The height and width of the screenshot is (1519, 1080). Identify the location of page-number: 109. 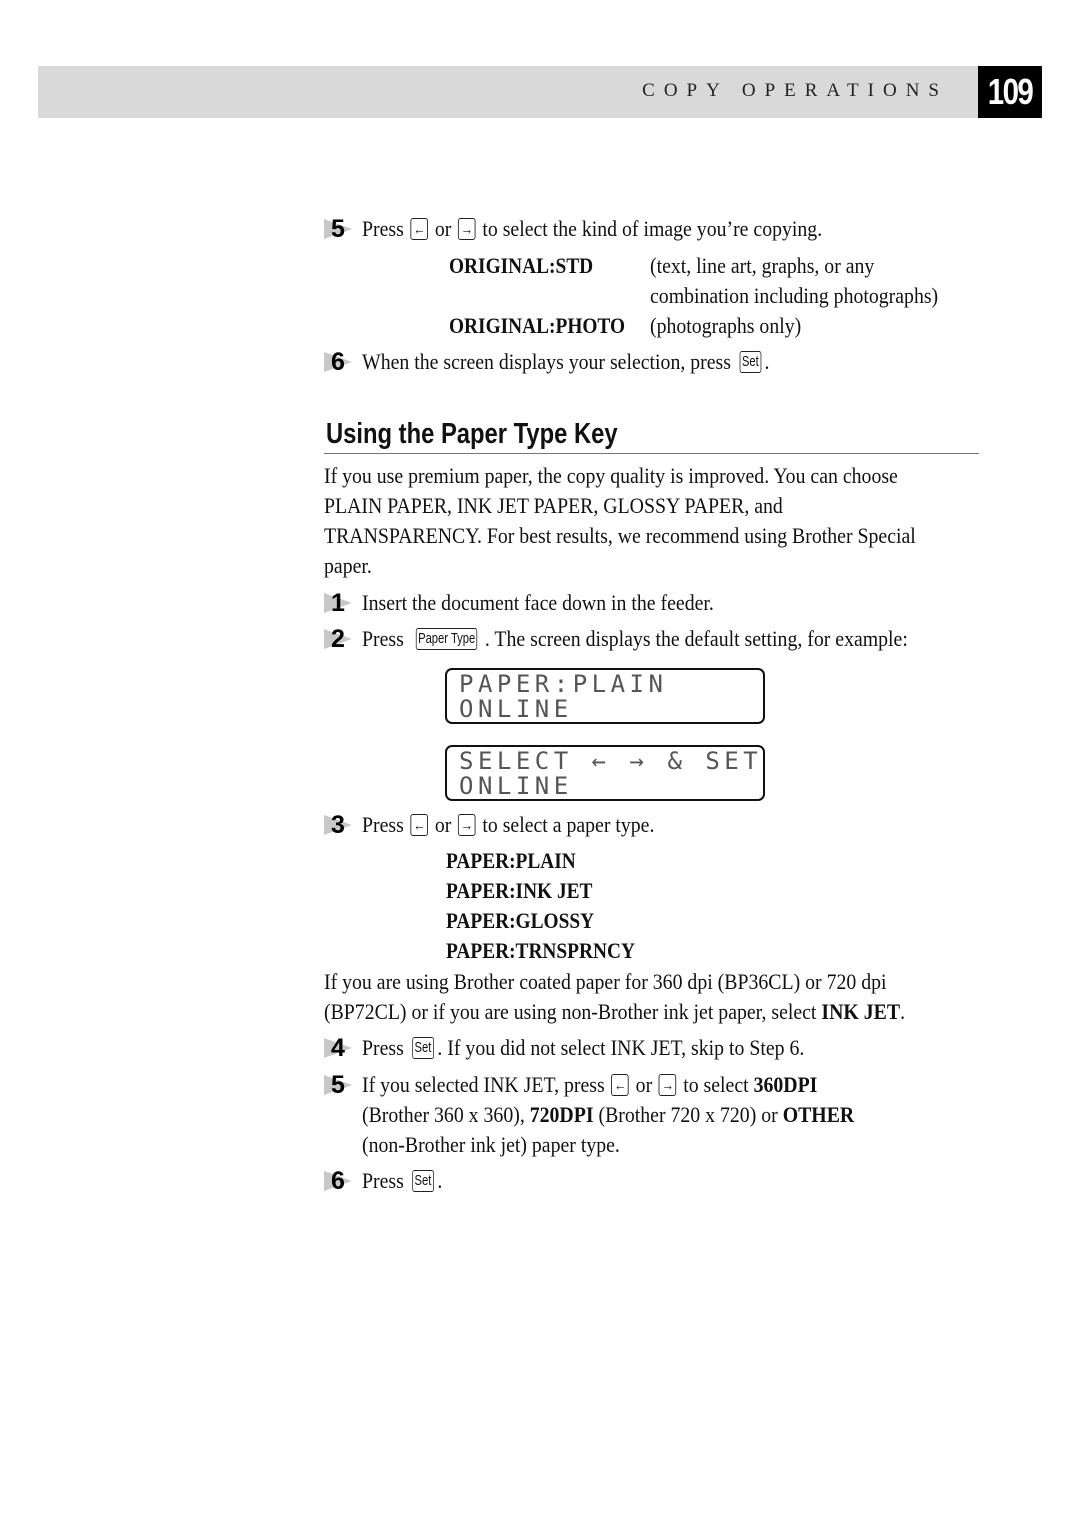
(1010, 92).